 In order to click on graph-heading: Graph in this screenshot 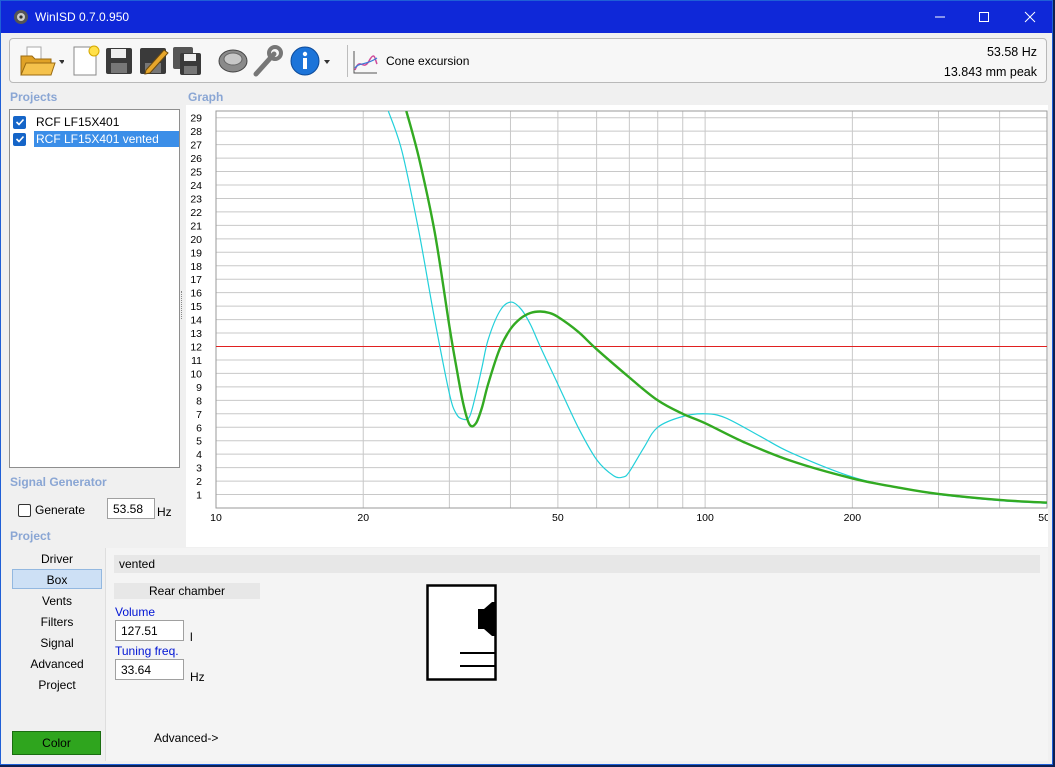, I will do `click(206, 97)`.